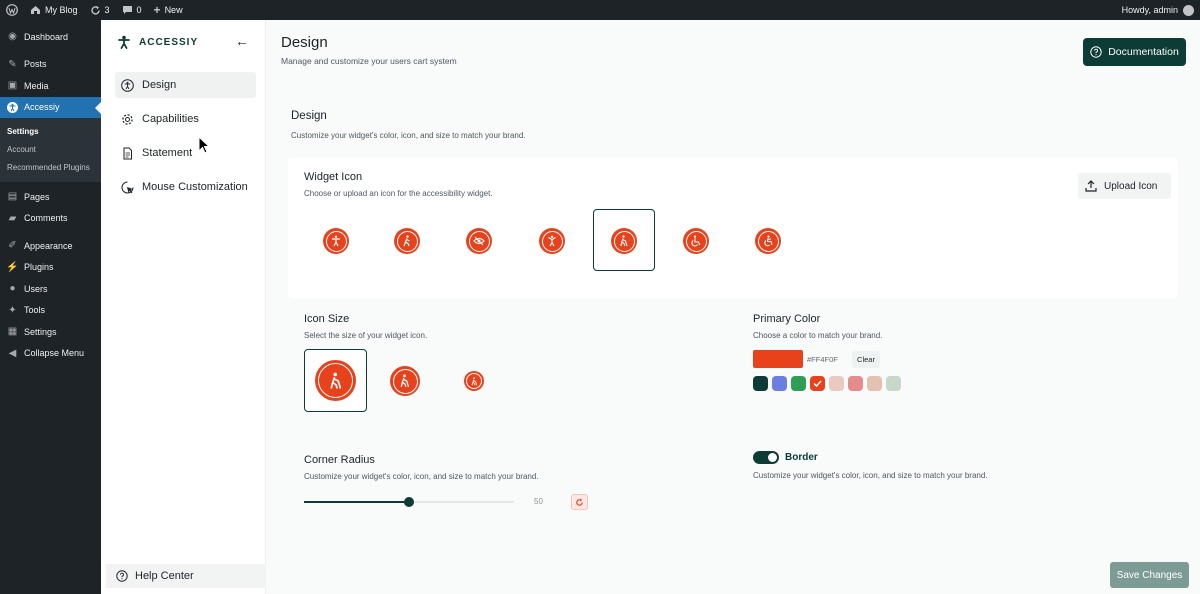 The image size is (1200, 594). What do you see at coordinates (121, 576) in the screenshot?
I see `help-icon` at bounding box center [121, 576].